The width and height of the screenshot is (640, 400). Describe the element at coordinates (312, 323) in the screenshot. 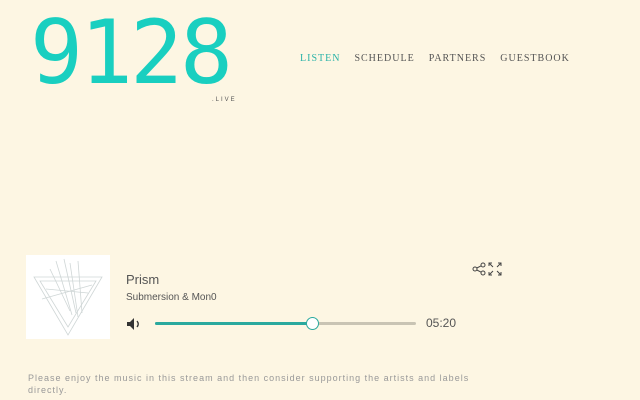

I see `progress-handle` at that location.